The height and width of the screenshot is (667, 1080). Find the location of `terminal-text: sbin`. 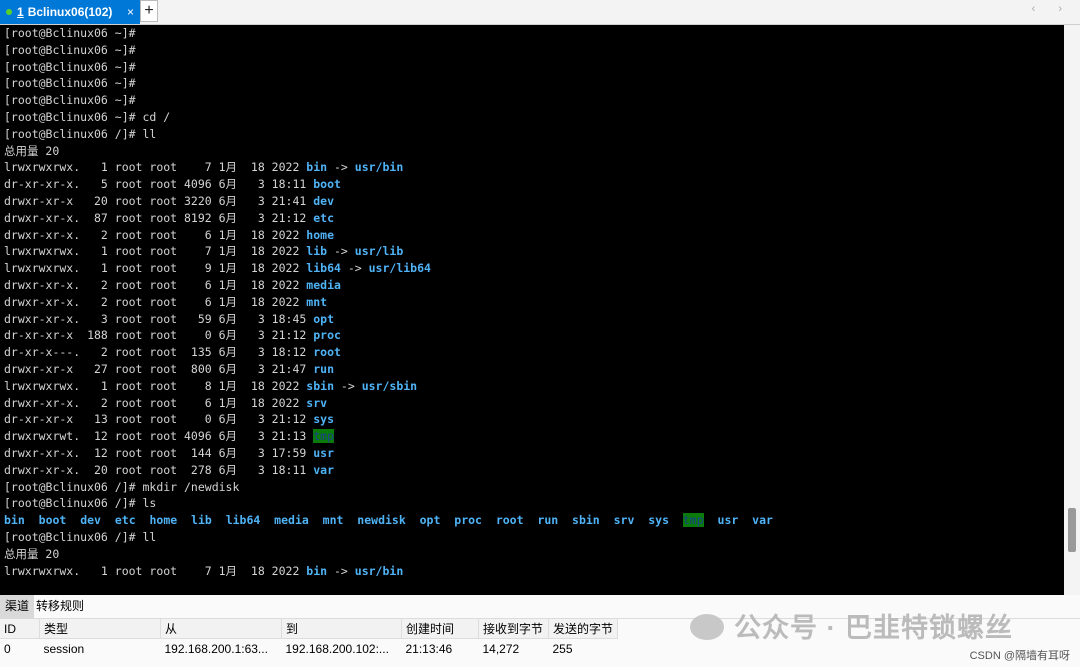

terminal-text: sbin is located at coordinates (320, 385).